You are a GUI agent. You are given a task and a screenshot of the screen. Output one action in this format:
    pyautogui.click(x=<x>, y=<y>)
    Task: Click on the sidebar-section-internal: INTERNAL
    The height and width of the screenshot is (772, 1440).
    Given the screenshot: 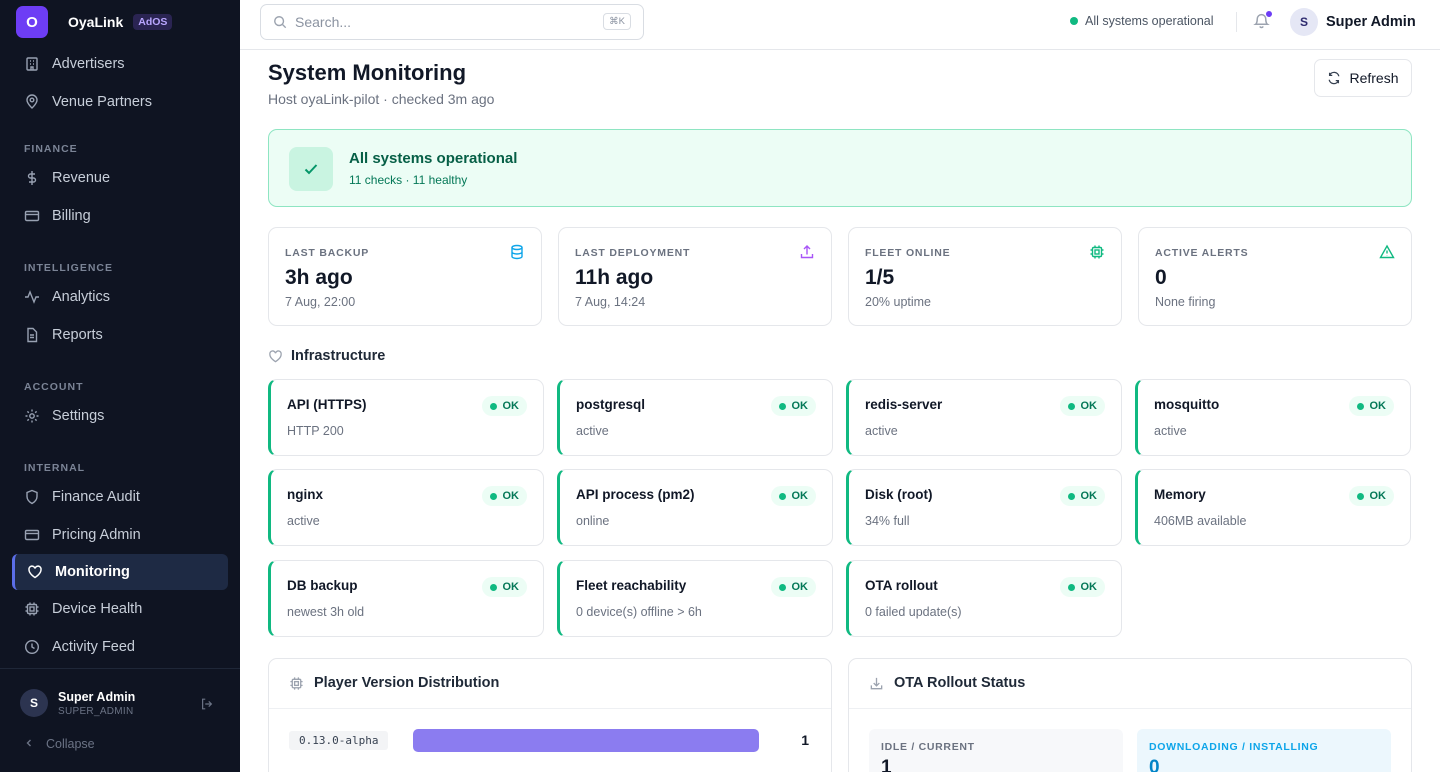 What is the action you would take?
    pyautogui.click(x=55, y=468)
    